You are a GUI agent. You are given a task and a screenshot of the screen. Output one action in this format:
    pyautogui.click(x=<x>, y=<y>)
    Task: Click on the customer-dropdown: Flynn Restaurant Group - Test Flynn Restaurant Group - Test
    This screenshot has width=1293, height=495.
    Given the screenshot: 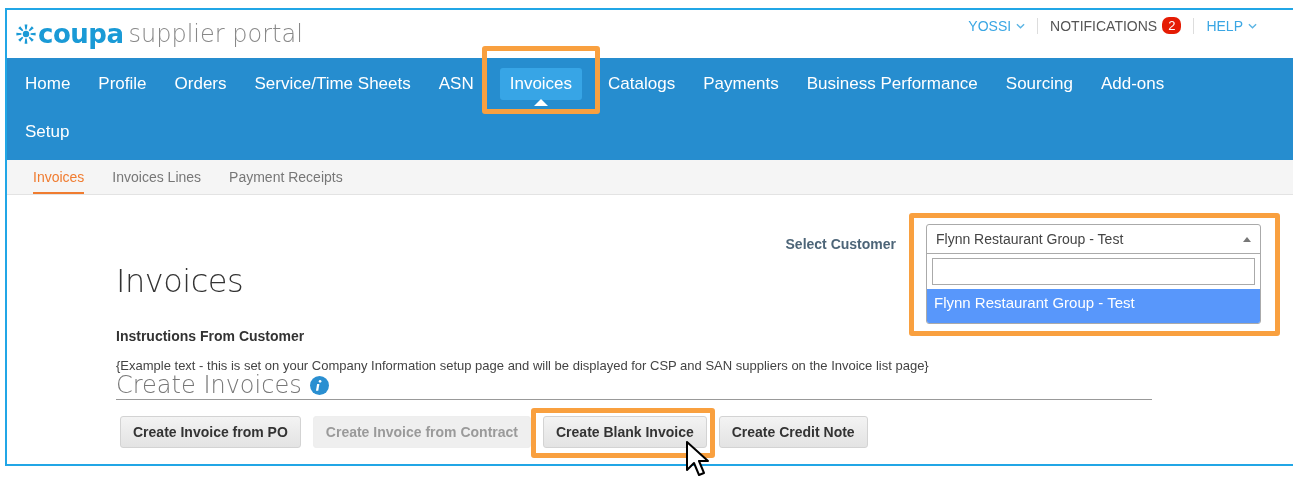 What is the action you would take?
    pyautogui.click(x=1093, y=274)
    